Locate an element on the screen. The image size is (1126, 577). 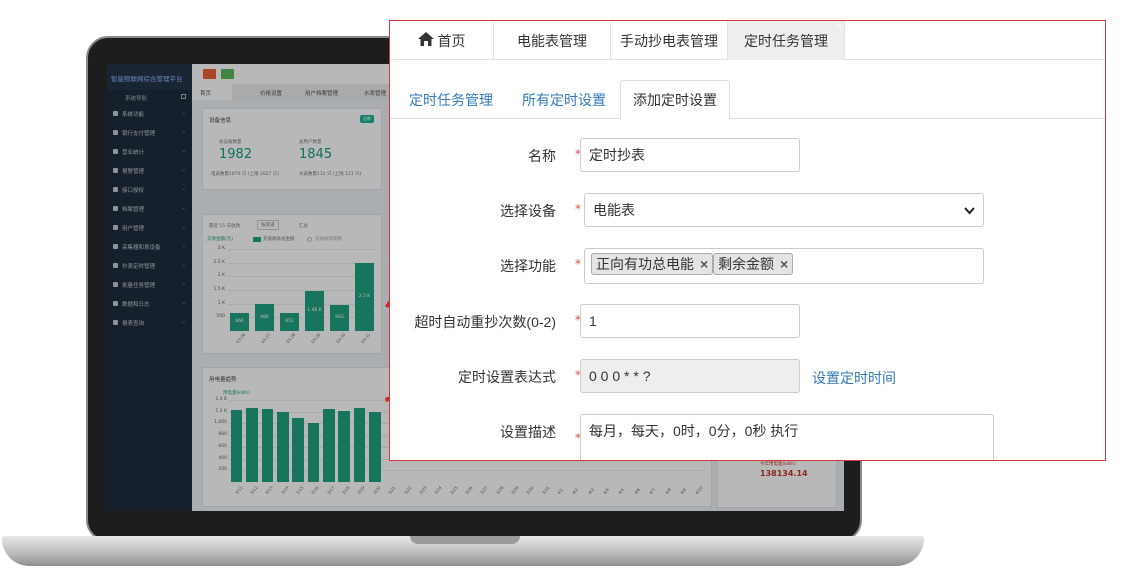
desc-label: 设置描述 is located at coordinates (528, 432).